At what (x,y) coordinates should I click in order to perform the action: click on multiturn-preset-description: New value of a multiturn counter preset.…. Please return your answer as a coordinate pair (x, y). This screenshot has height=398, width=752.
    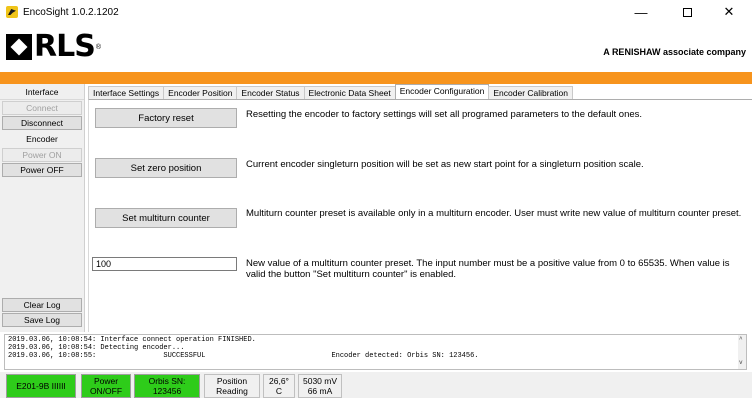
    Looking at the image, I should click on (488, 269).